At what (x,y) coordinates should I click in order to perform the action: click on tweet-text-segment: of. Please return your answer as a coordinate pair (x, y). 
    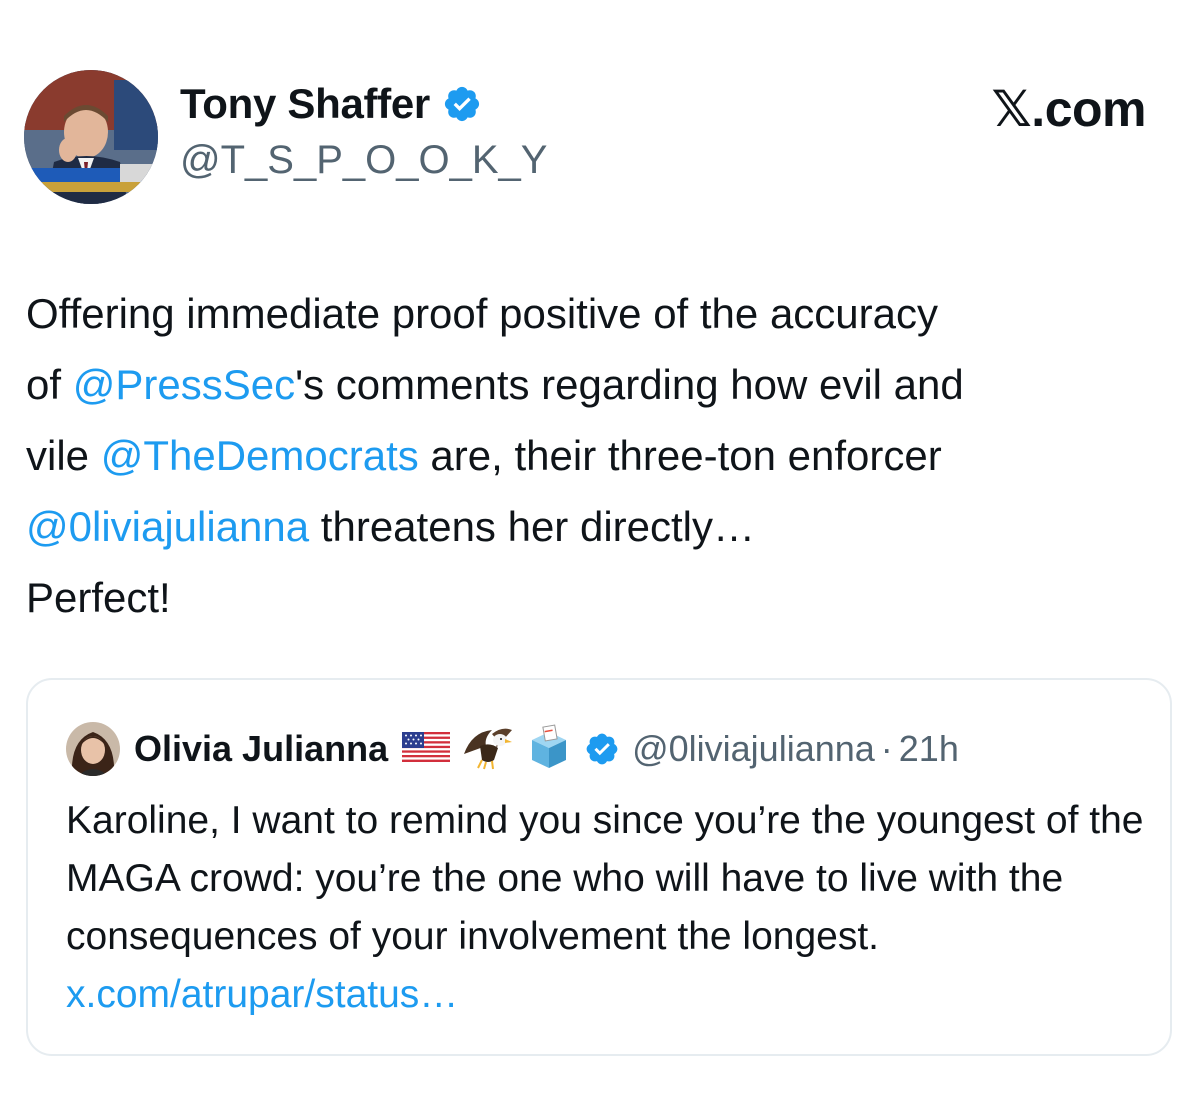
    Looking at the image, I should click on (49, 384).